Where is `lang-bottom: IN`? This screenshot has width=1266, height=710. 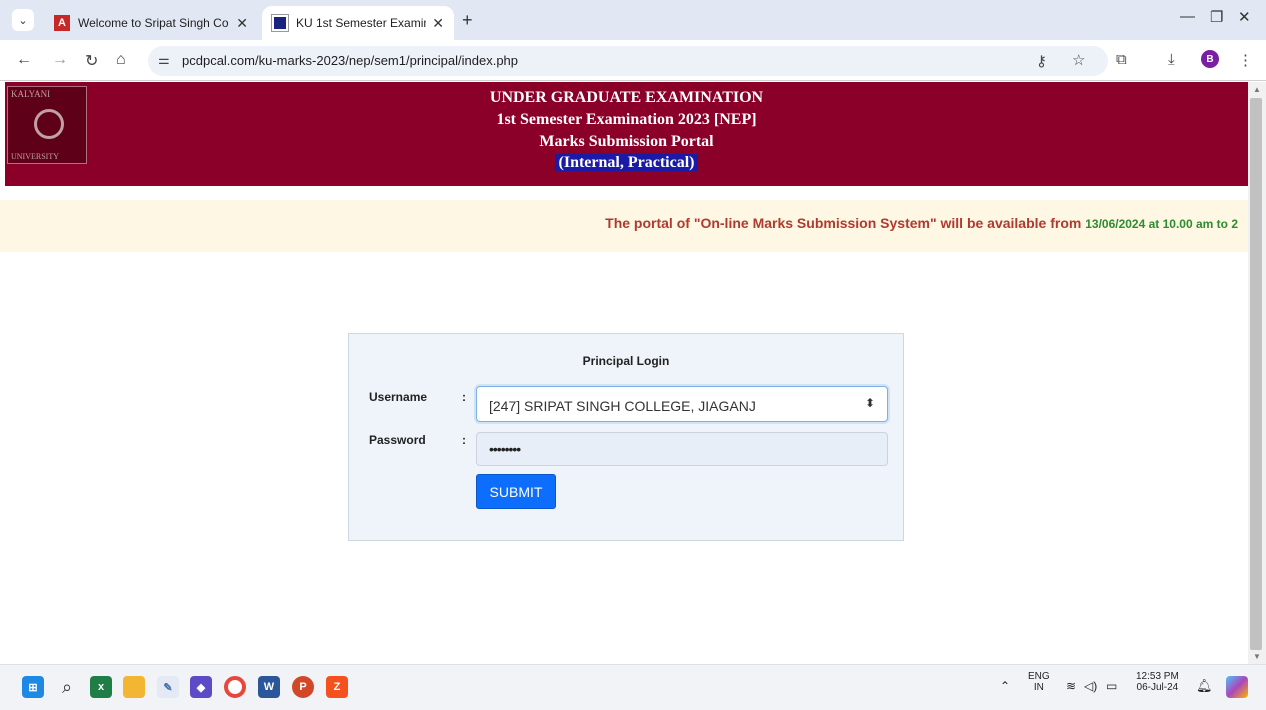 lang-bottom: IN is located at coordinates (1038, 687).